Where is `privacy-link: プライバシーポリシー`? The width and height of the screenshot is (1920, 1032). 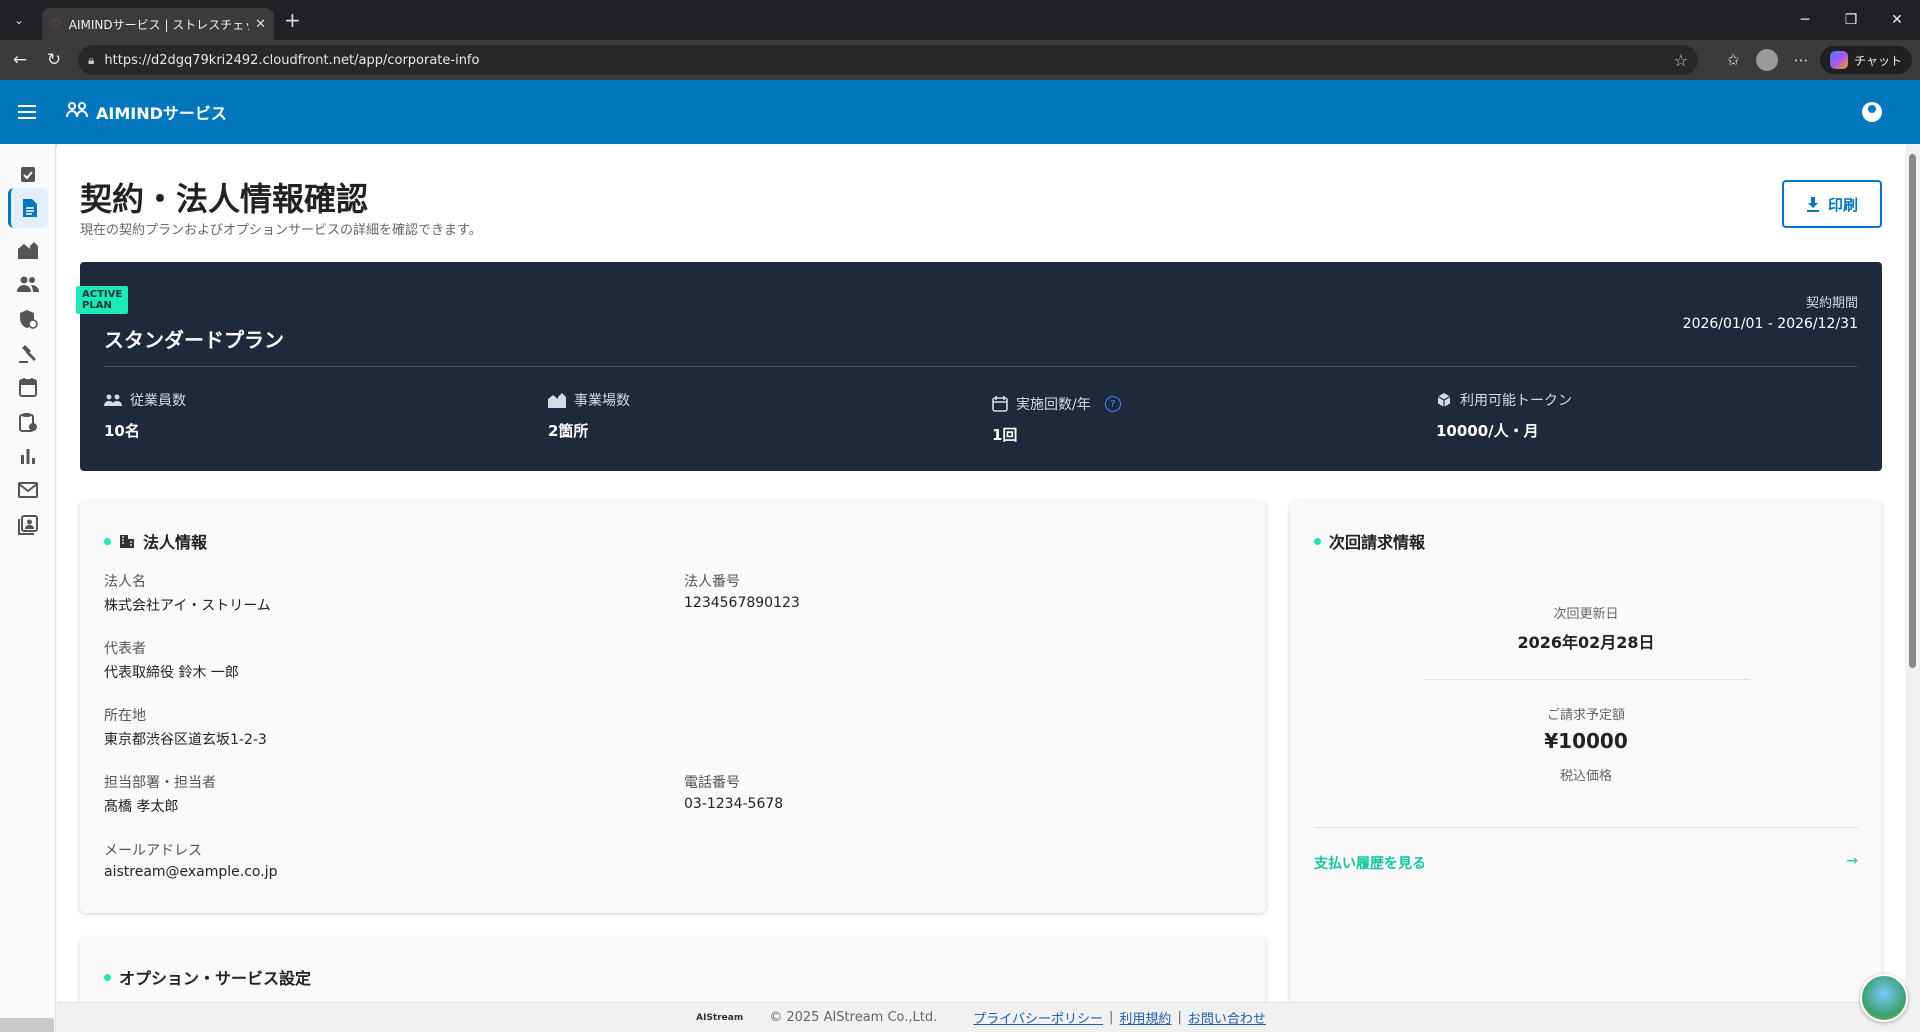 privacy-link: プライバシーポリシー is located at coordinates (1038, 1017).